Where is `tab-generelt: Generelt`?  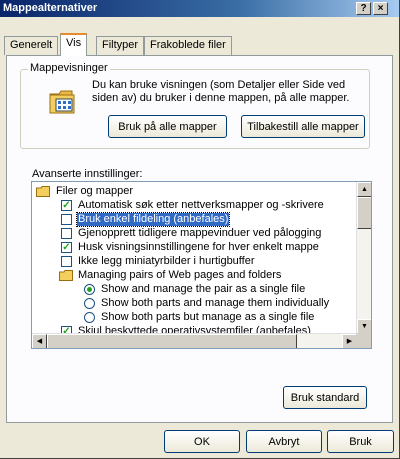 tab-generelt: Generelt is located at coordinates (31, 45).